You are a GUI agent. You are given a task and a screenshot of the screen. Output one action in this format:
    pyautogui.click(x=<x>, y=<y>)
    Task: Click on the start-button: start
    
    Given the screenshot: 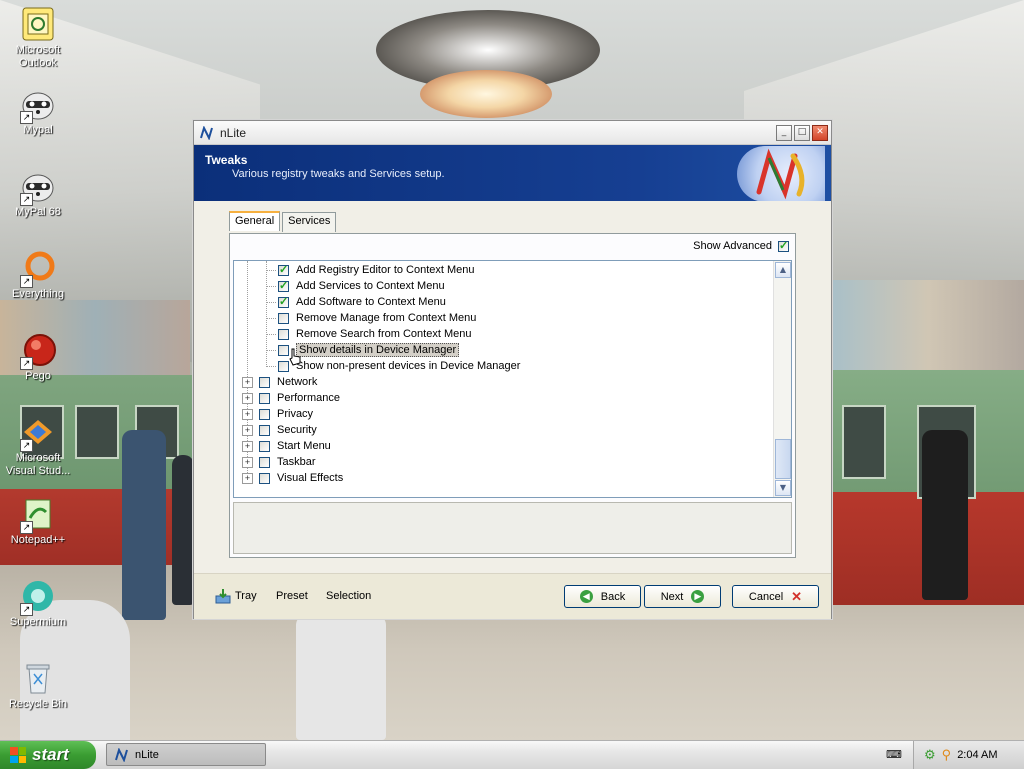 What is the action you would take?
    pyautogui.click(x=48, y=755)
    